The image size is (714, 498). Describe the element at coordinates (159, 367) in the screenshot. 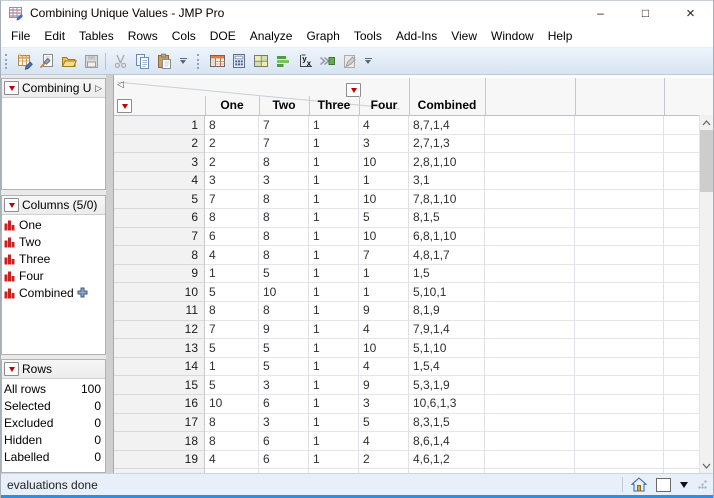

I see `row-number-cell: 14` at that location.